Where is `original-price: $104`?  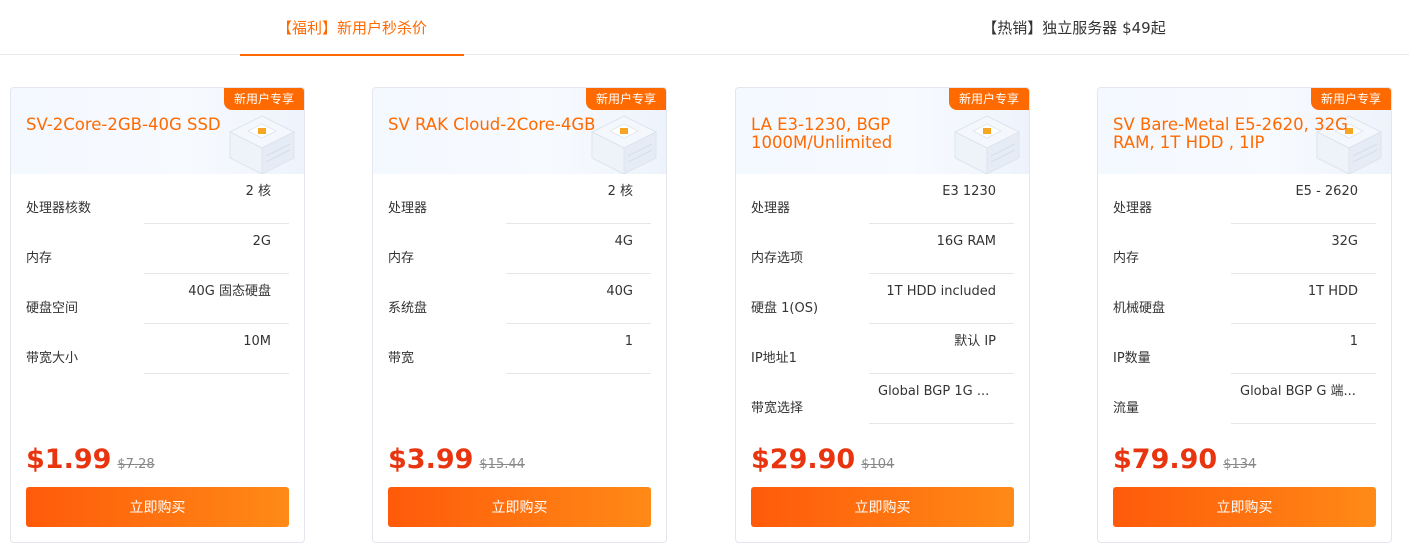
original-price: $104 is located at coordinates (878, 464).